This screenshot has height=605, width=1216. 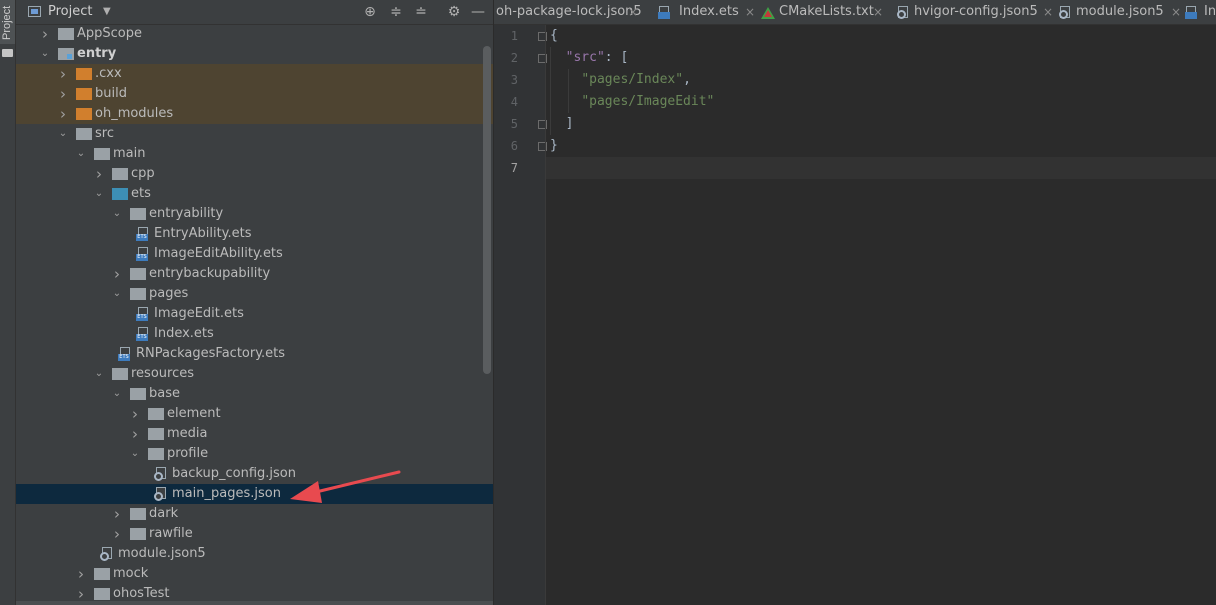 What do you see at coordinates (506, 102) in the screenshot?
I see `line-number: 4` at bounding box center [506, 102].